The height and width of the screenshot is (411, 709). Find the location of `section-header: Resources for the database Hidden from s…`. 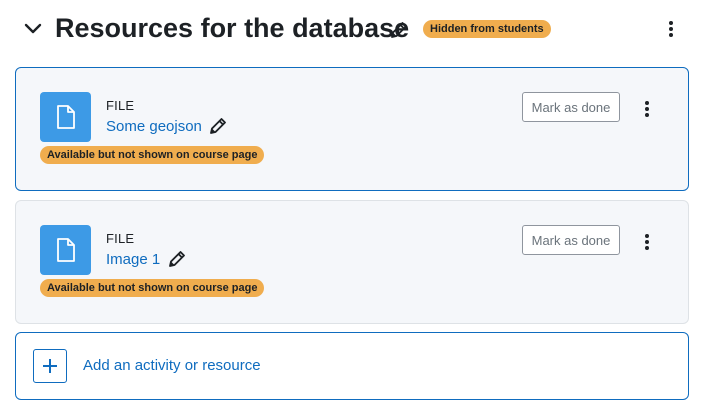

section-header: Resources for the database Hidden from s… is located at coordinates (354, 29).